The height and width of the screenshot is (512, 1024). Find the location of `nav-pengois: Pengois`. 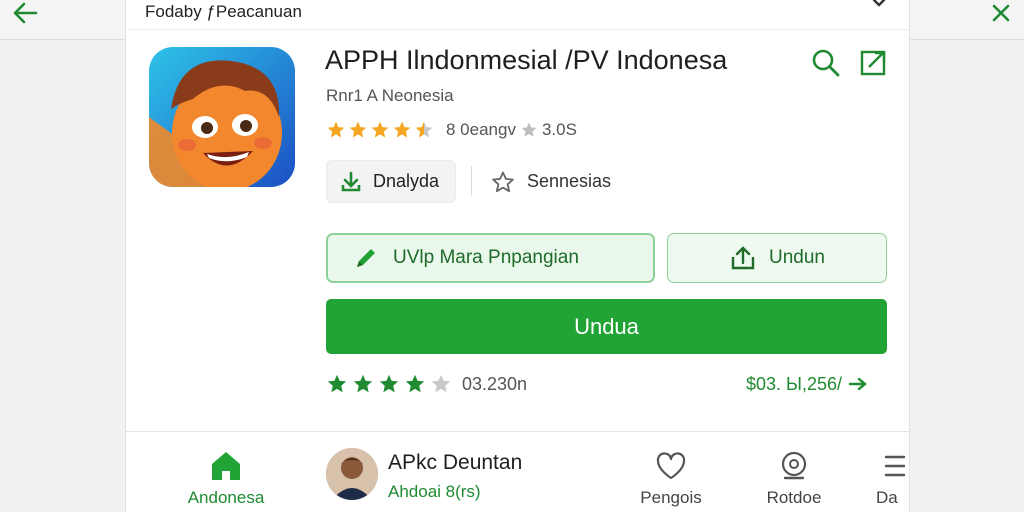

nav-pengois: Pengois is located at coordinates (671, 477).